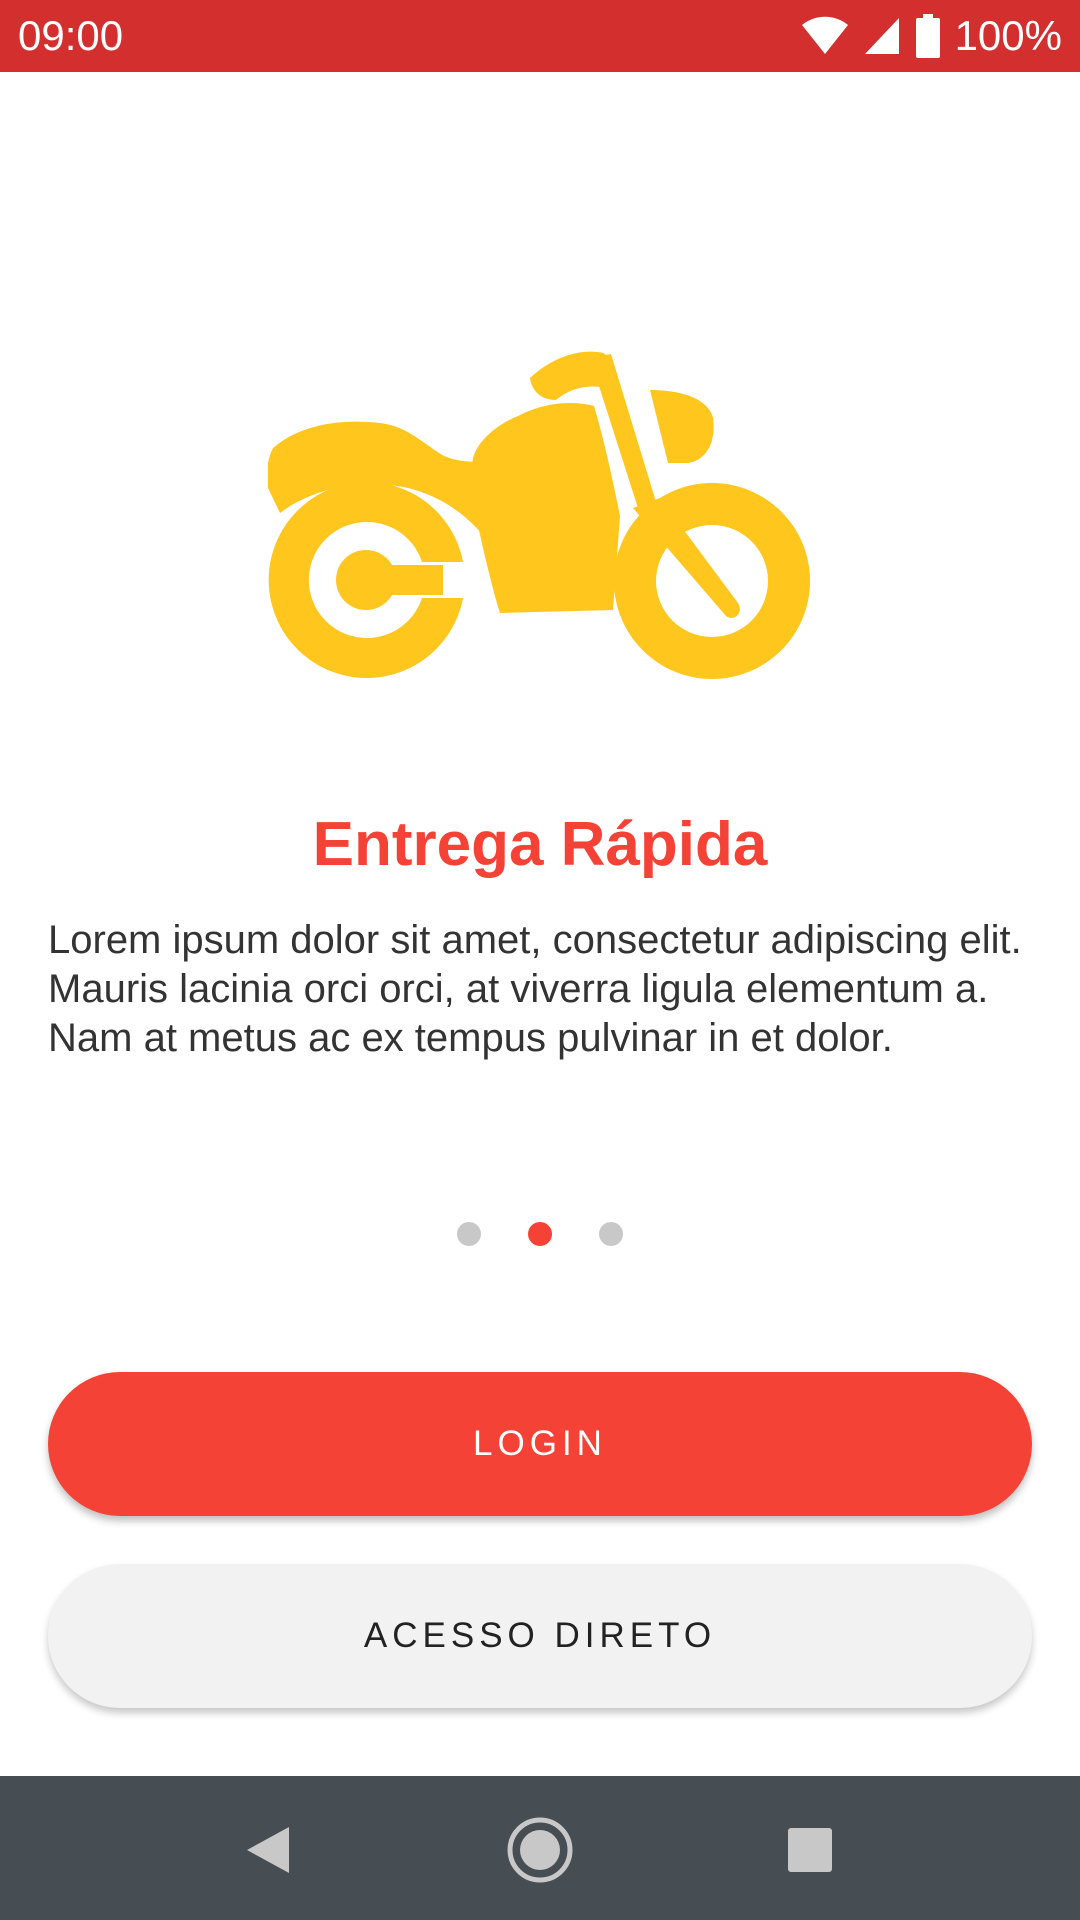  Describe the element at coordinates (540, 844) in the screenshot. I see `onboarding-title: Entrega Rápida` at that location.